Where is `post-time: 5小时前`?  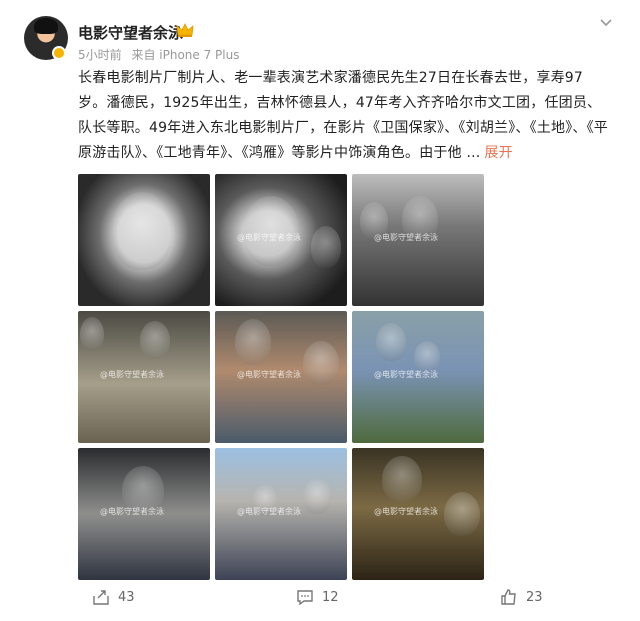
post-time: 5小时前 is located at coordinates (100, 55).